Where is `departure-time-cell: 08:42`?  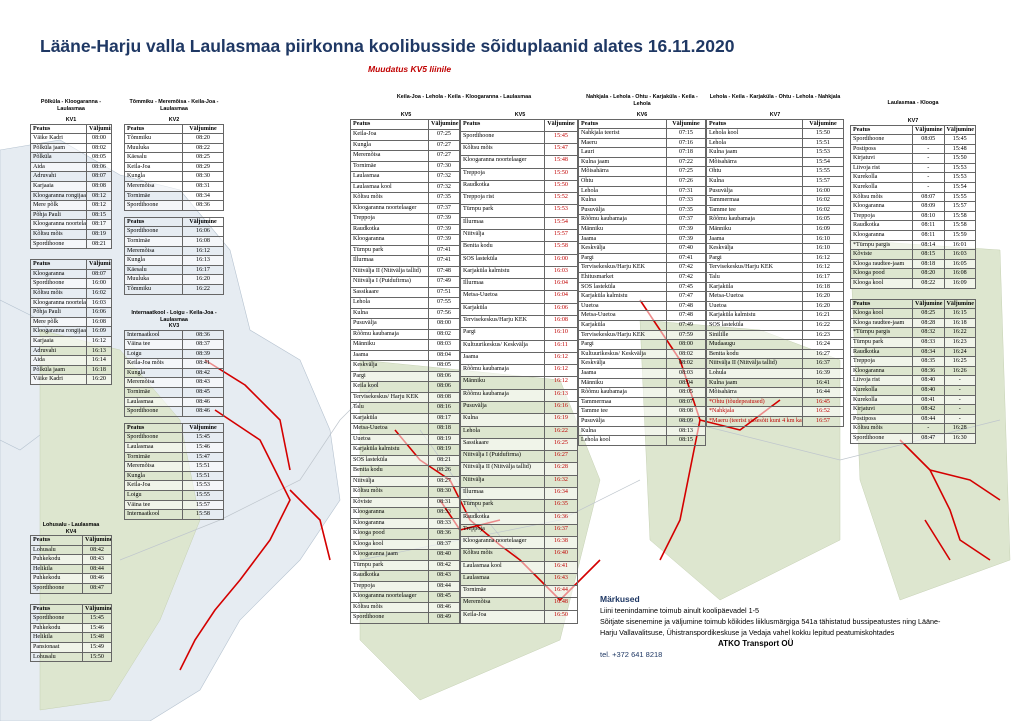
departure-time-cell: 08:42 is located at coordinates (444, 565).